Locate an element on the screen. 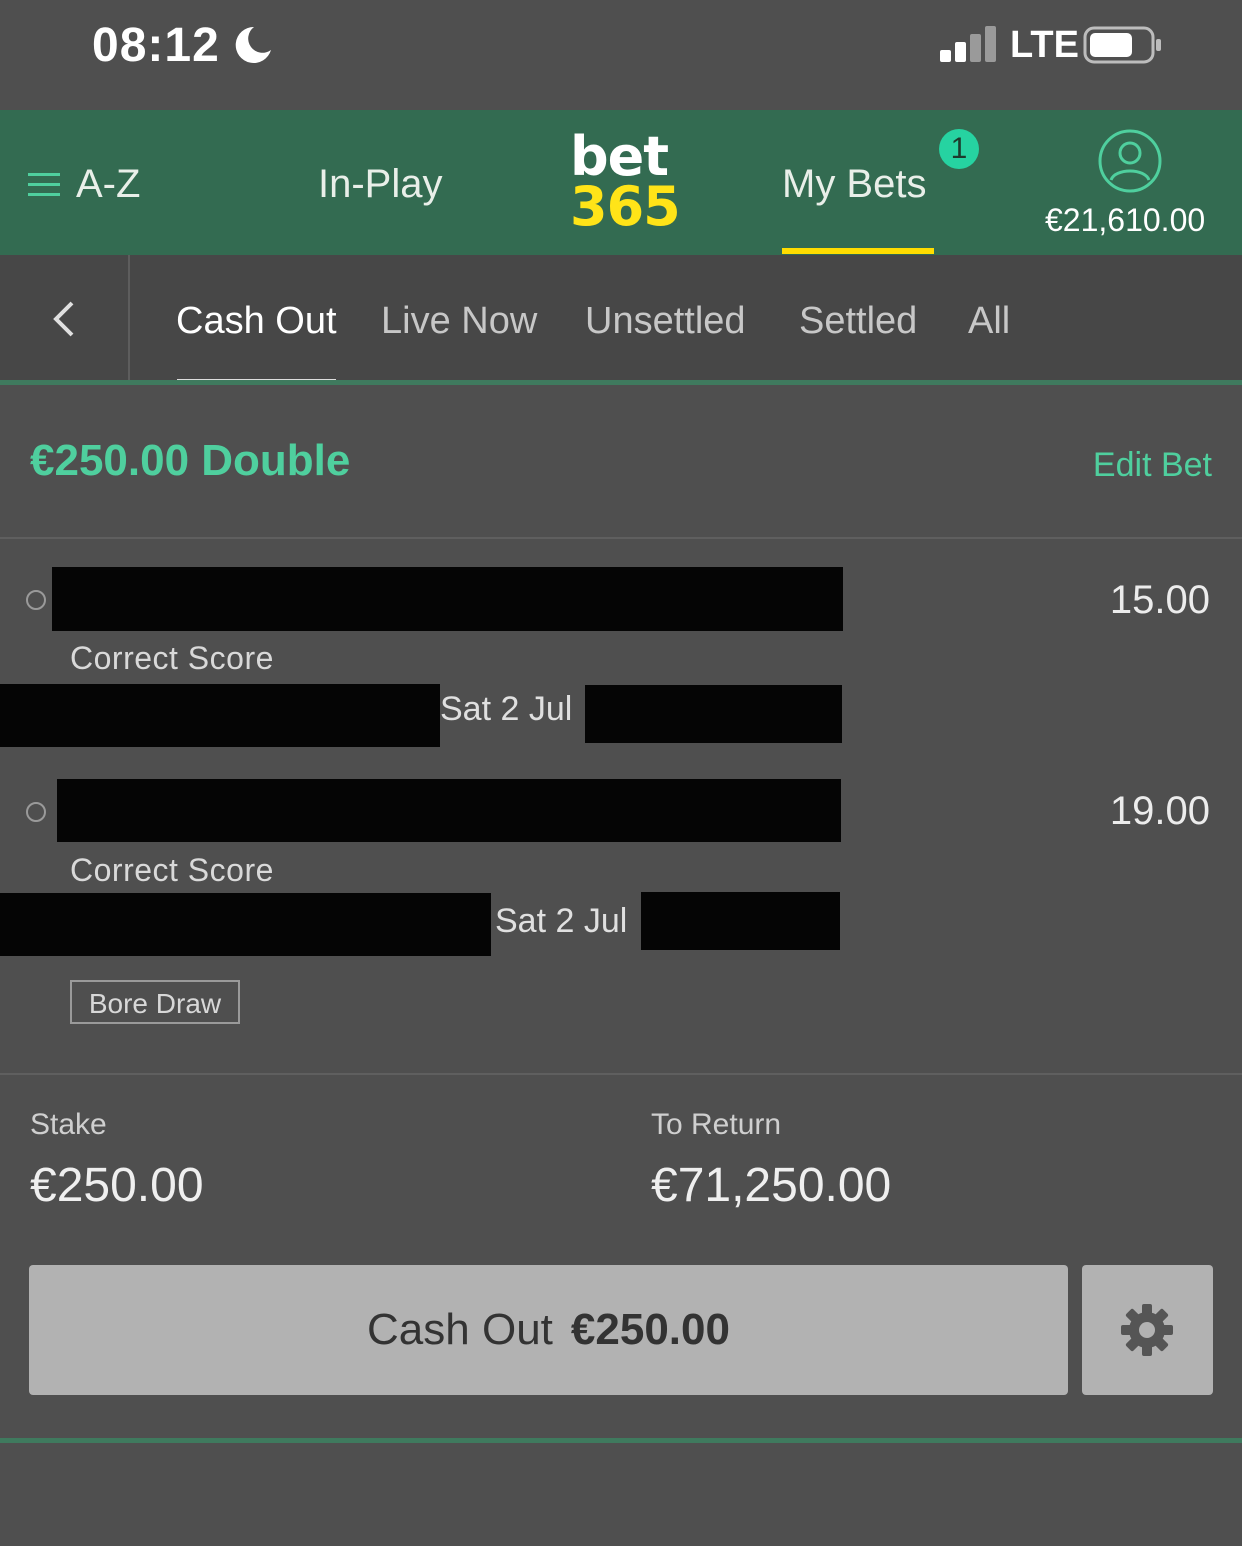  cash-out-label: Cash Out is located at coordinates (460, 1329).